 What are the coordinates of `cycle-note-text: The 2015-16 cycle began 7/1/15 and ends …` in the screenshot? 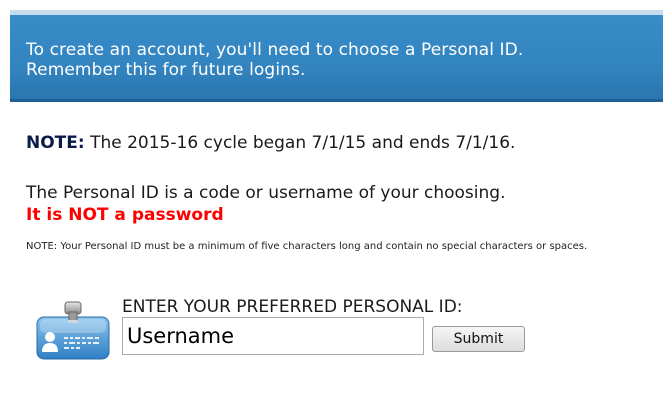 It's located at (300, 143).